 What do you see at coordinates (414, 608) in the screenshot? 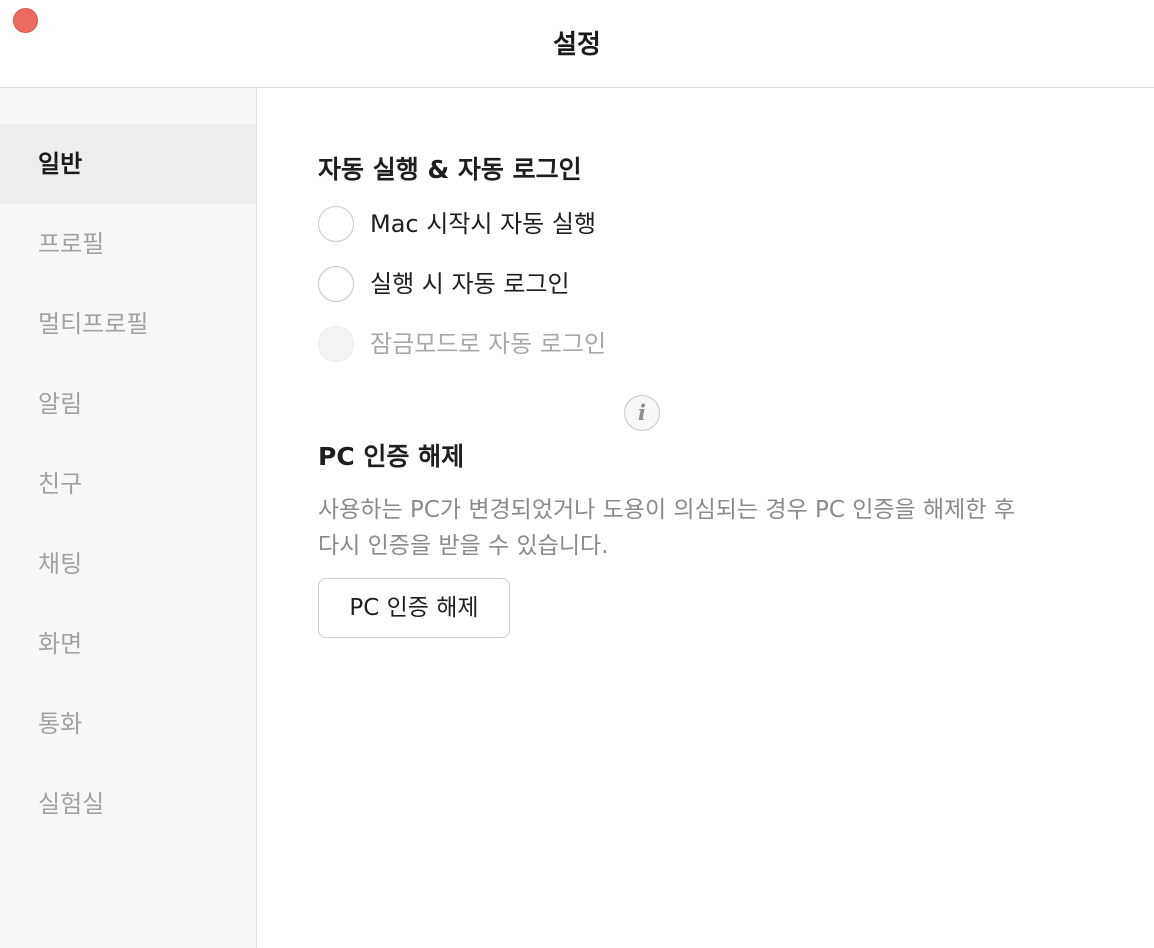
I see `pc-auth-reset-button: PC 인증 해제` at bounding box center [414, 608].